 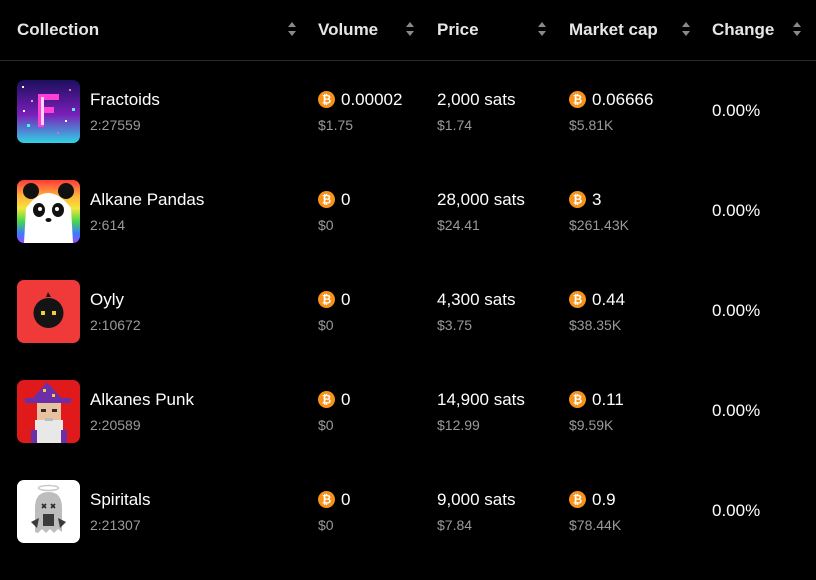 What do you see at coordinates (591, 425) in the screenshot?
I see `market-cap-usd: $9.59K` at bounding box center [591, 425].